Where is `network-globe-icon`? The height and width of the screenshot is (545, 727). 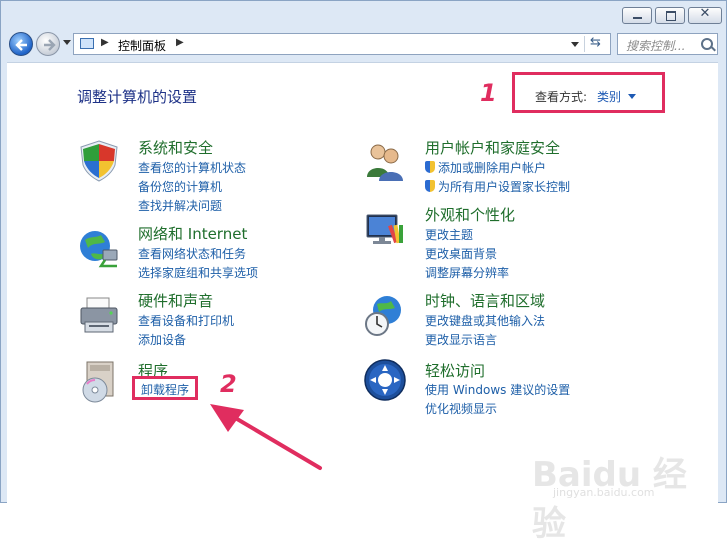
network-globe-icon is located at coordinates (99, 248).